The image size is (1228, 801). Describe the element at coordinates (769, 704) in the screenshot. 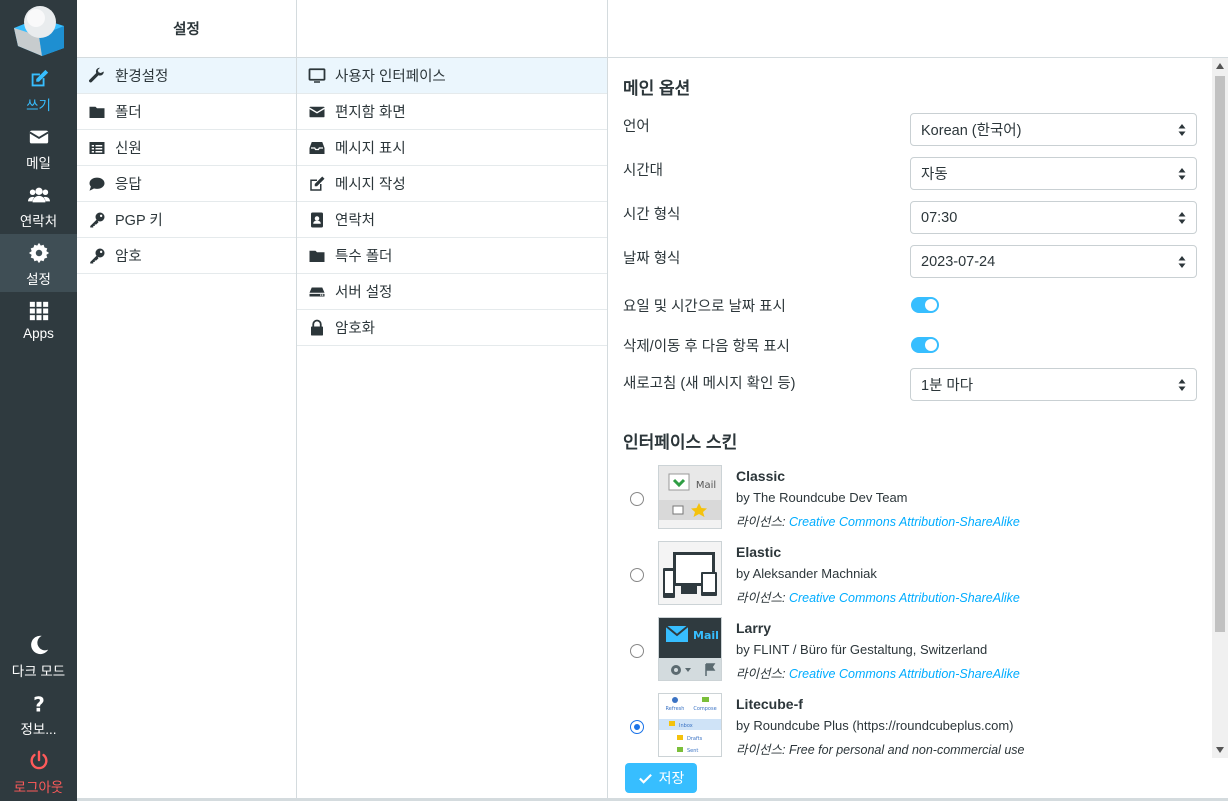

I see `skin-name-litecube-f: Litecube-f` at that location.